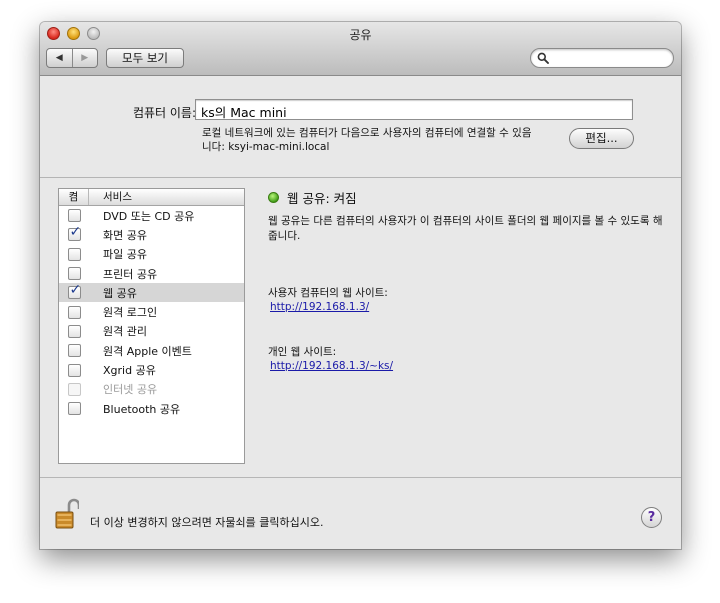 This screenshot has height=603, width=720. Describe the element at coordinates (130, 390) in the screenshot. I see `service-label: 인터넷 공유` at that location.